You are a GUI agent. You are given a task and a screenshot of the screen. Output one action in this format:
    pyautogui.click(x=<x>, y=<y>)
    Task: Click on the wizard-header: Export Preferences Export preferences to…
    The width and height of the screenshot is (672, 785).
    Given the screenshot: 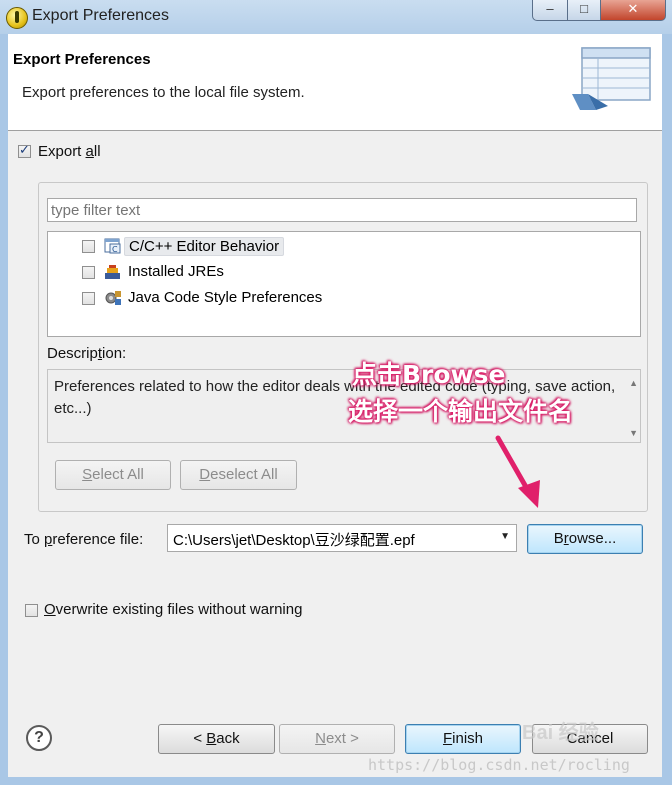 What is the action you would take?
    pyautogui.click(x=335, y=82)
    